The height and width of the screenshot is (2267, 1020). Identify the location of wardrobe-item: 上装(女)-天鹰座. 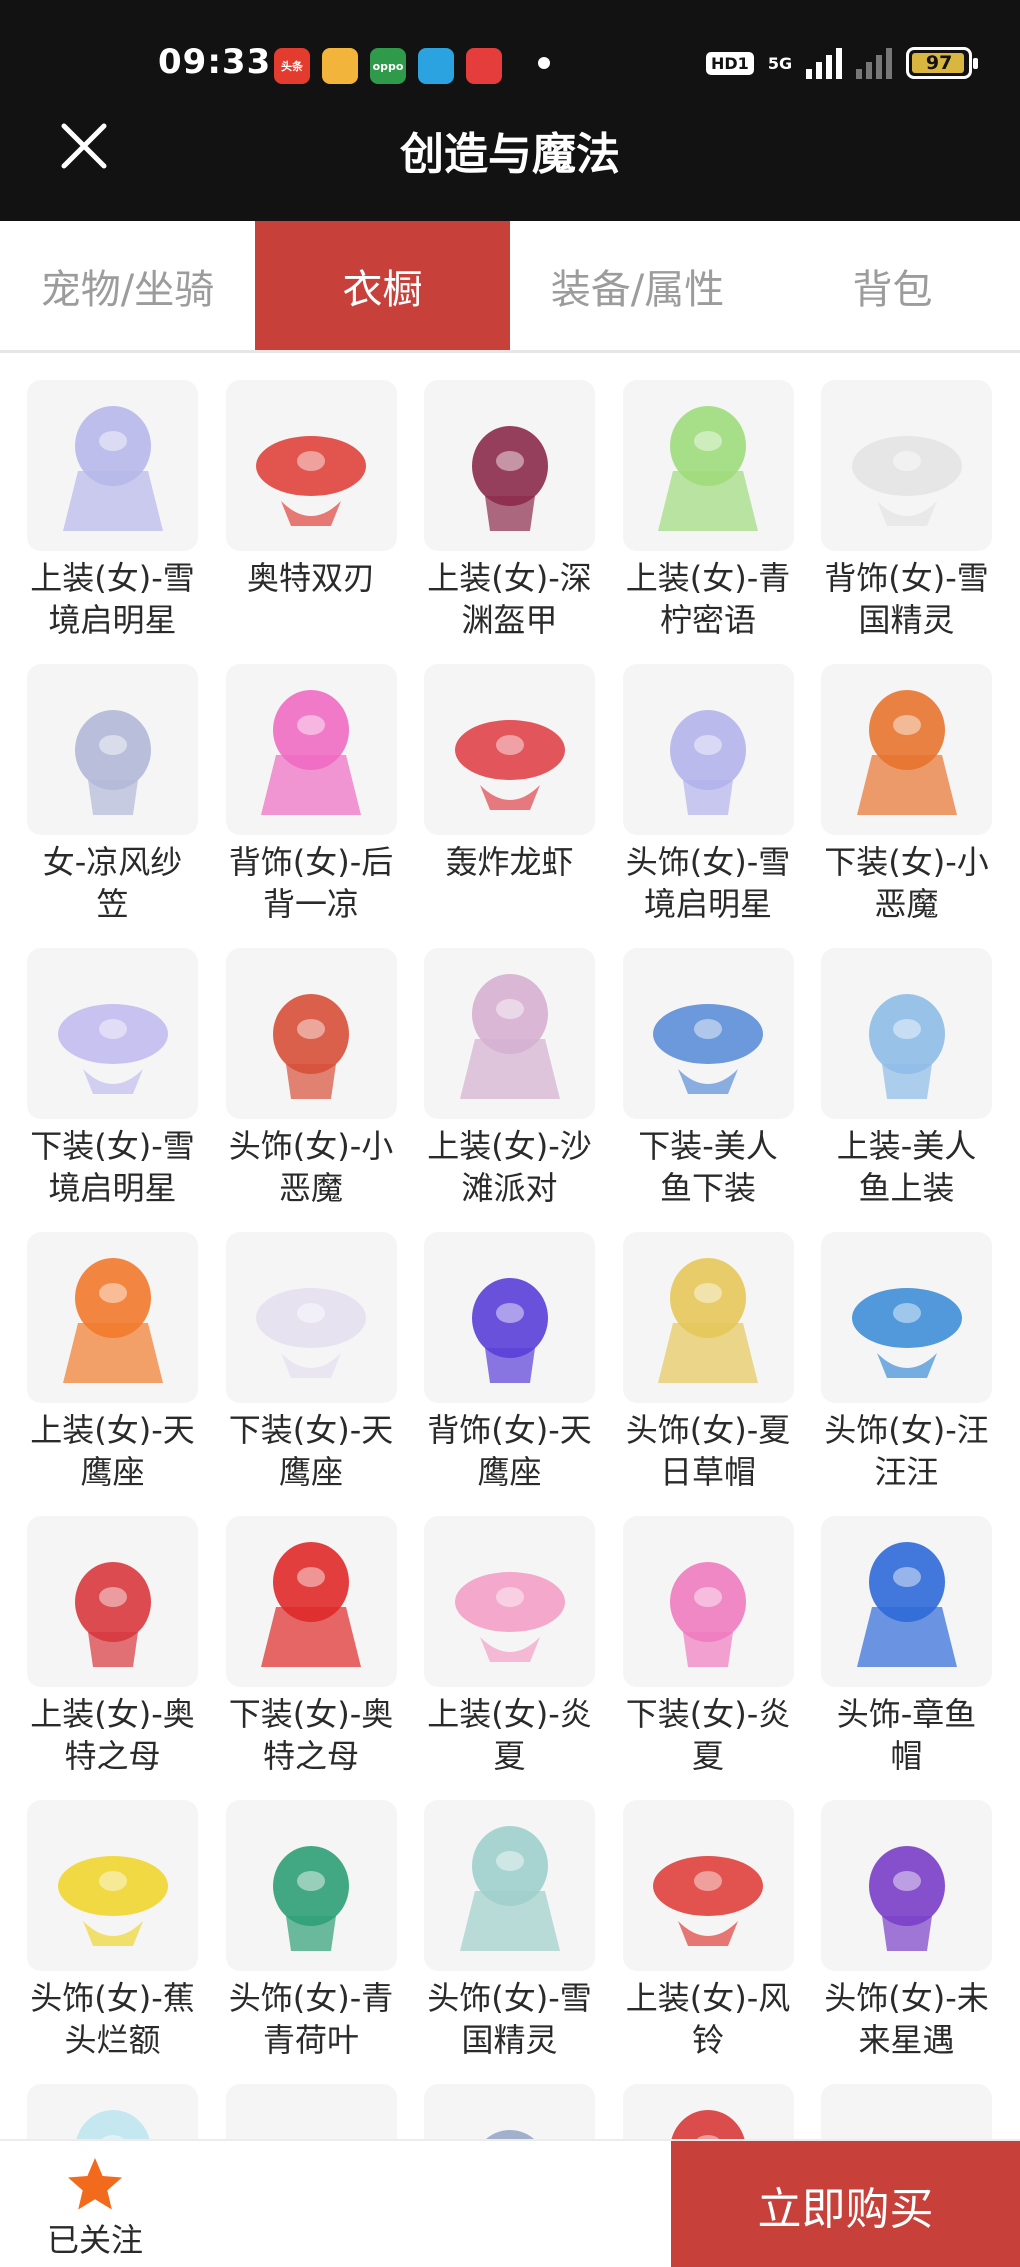
(112, 1363).